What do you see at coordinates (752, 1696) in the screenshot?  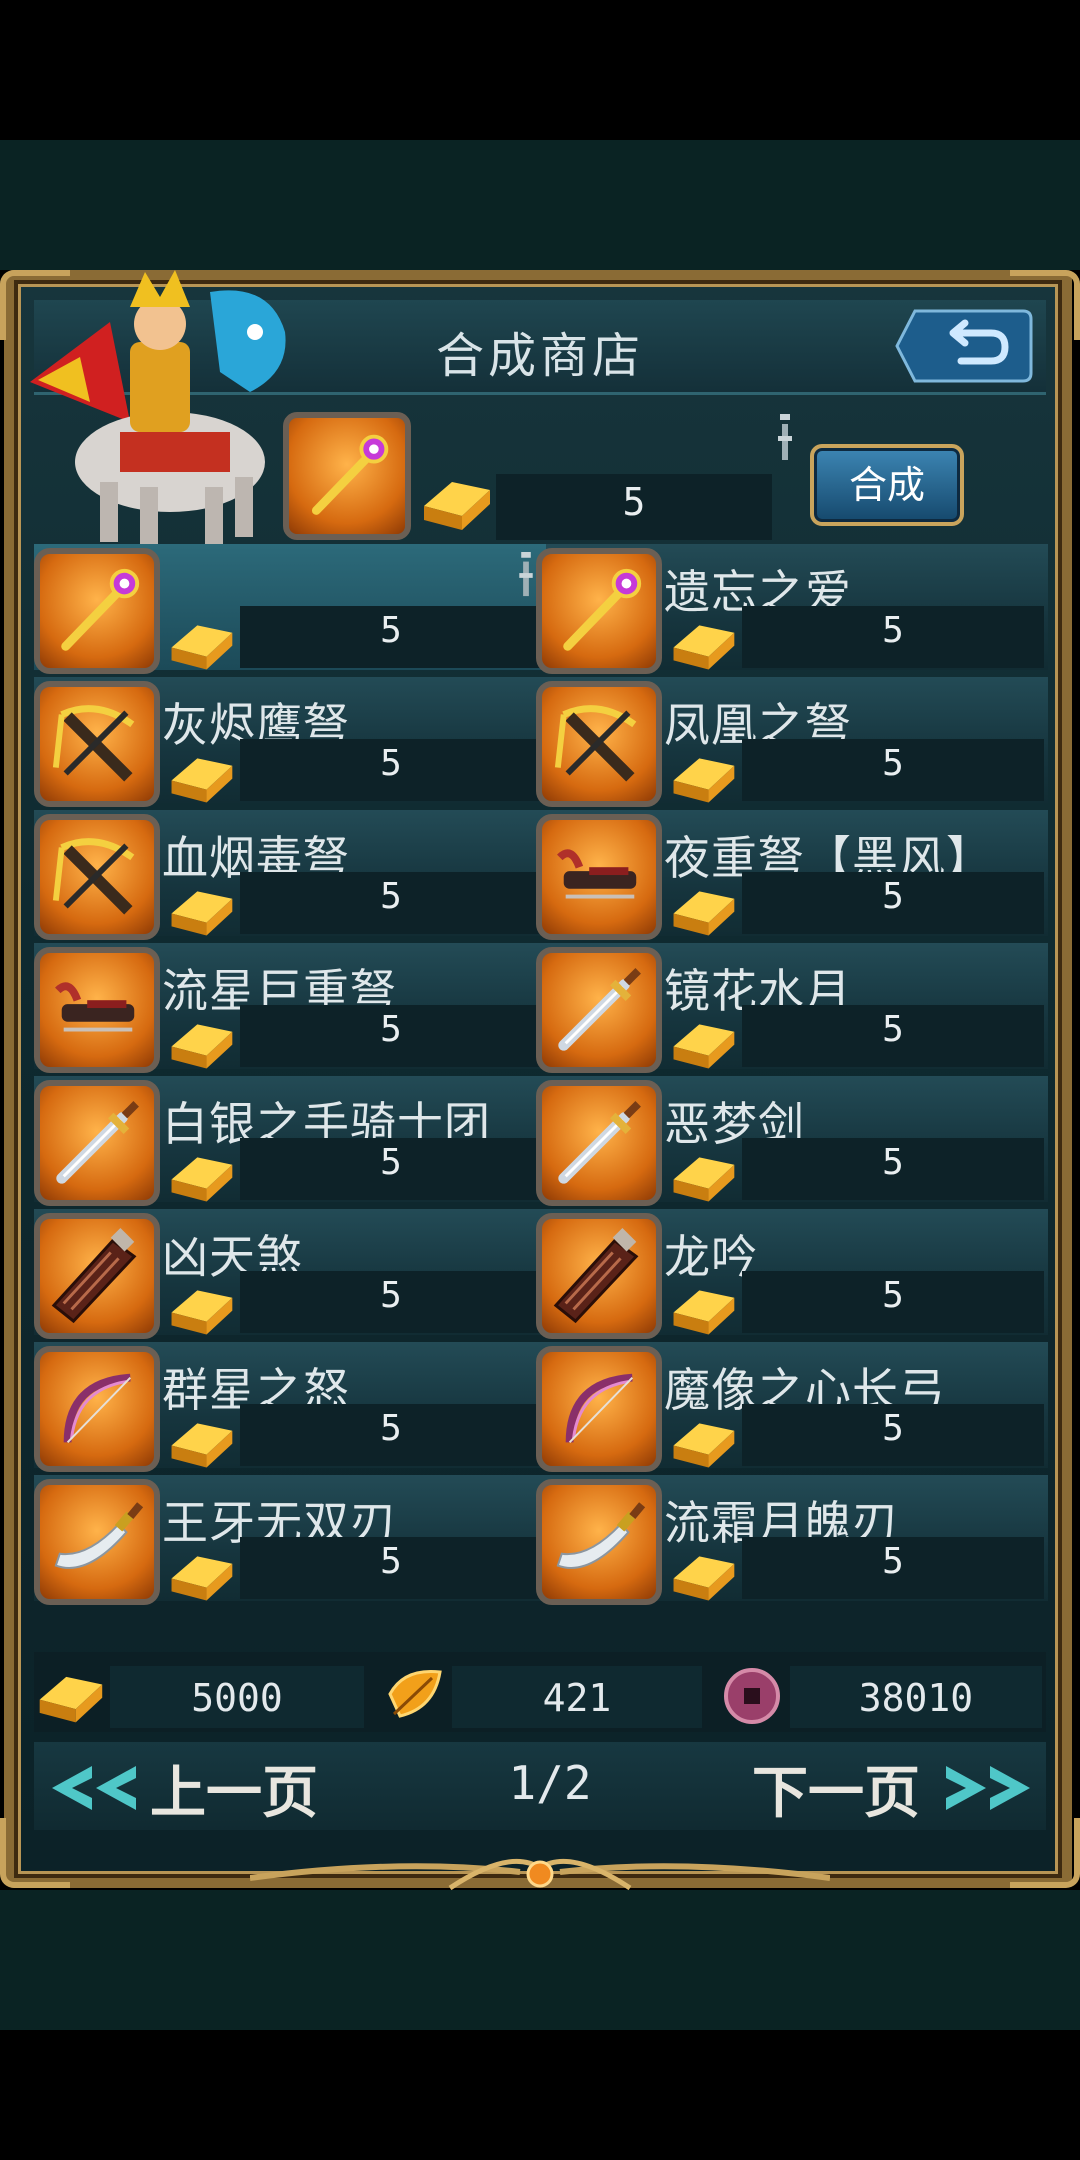 I see `coin-icon` at bounding box center [752, 1696].